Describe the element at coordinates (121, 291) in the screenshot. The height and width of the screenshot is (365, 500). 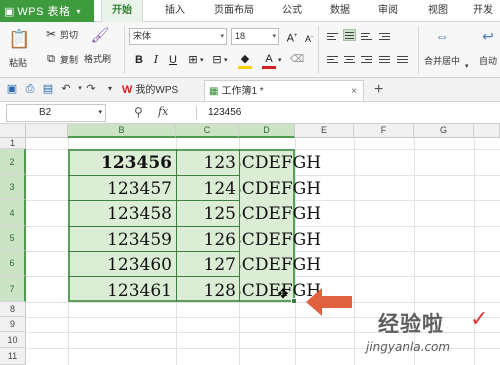
I see `cell-b7: 123461` at that location.